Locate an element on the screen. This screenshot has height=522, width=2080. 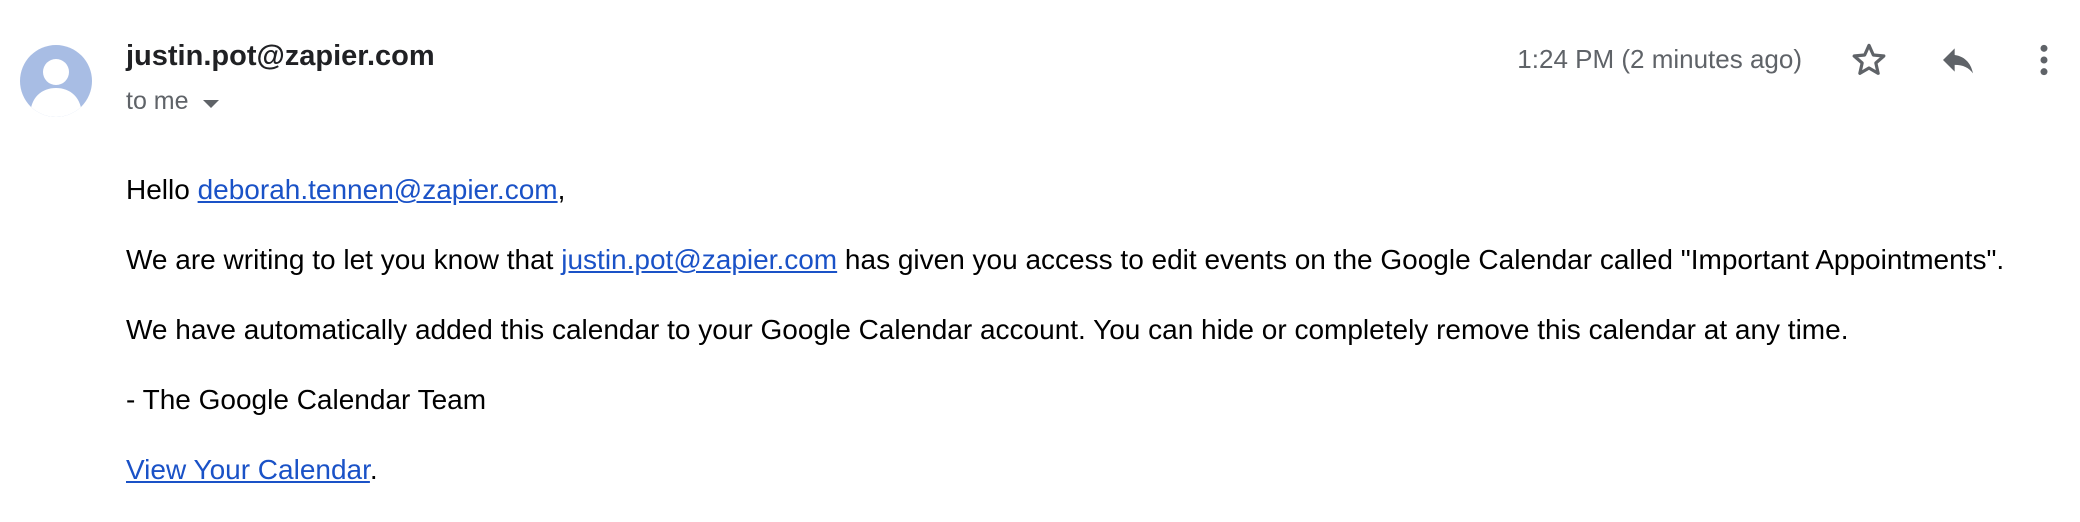
sender-avatar is located at coordinates (56, 81).